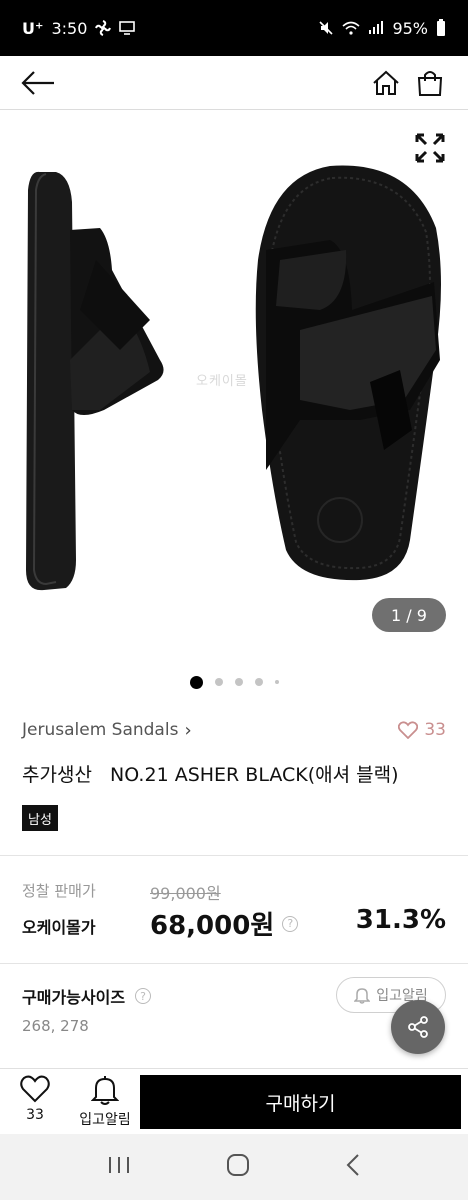 This screenshot has width=468, height=1200. Describe the element at coordinates (35, 1115) in the screenshot. I see `wishlist-count: 33` at that location.